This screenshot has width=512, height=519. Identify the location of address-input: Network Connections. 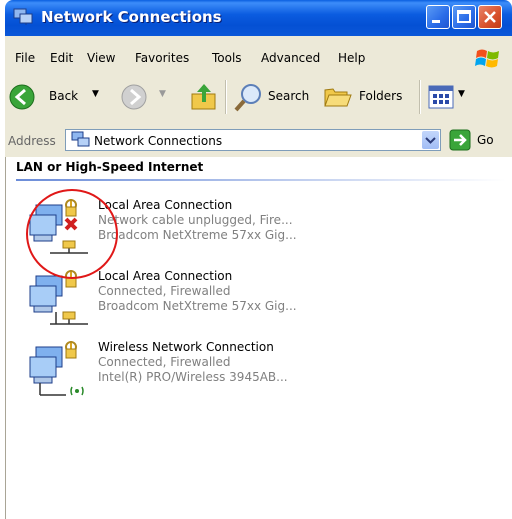
(253, 140).